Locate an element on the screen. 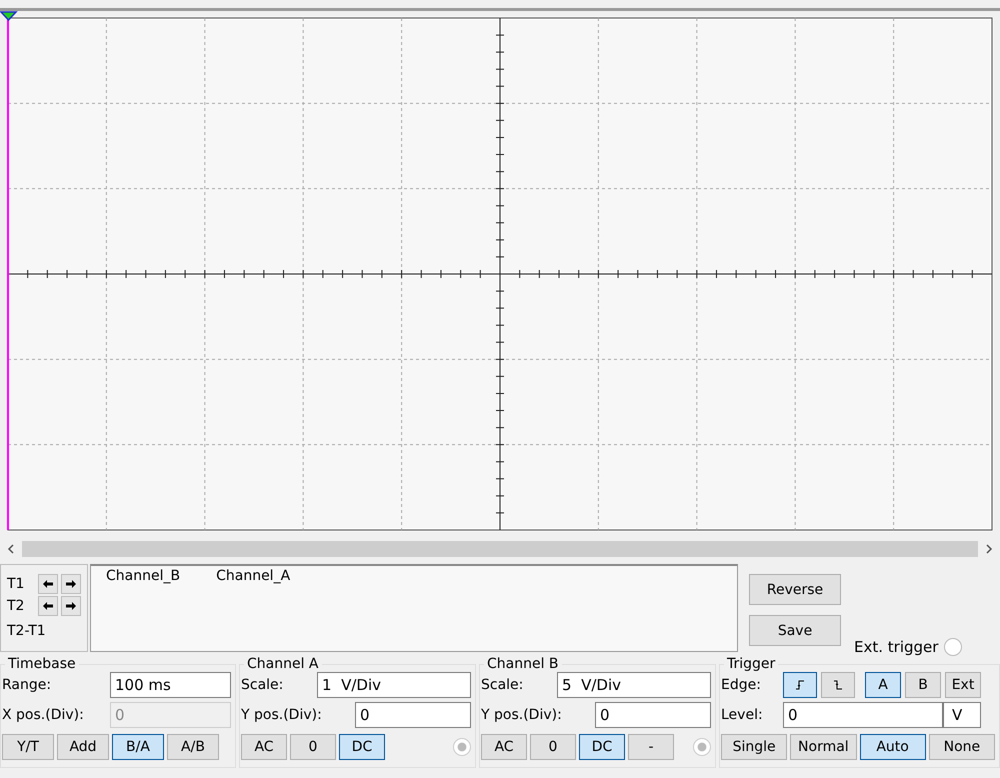  cursor-label: T1 is located at coordinates (16, 584).